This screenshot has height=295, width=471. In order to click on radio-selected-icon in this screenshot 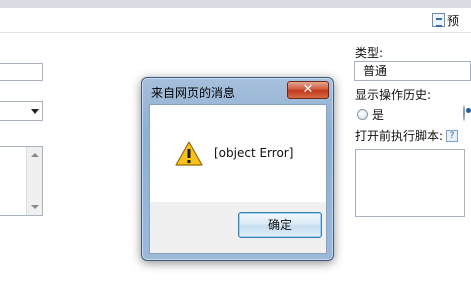, I will do `click(464, 113)`.